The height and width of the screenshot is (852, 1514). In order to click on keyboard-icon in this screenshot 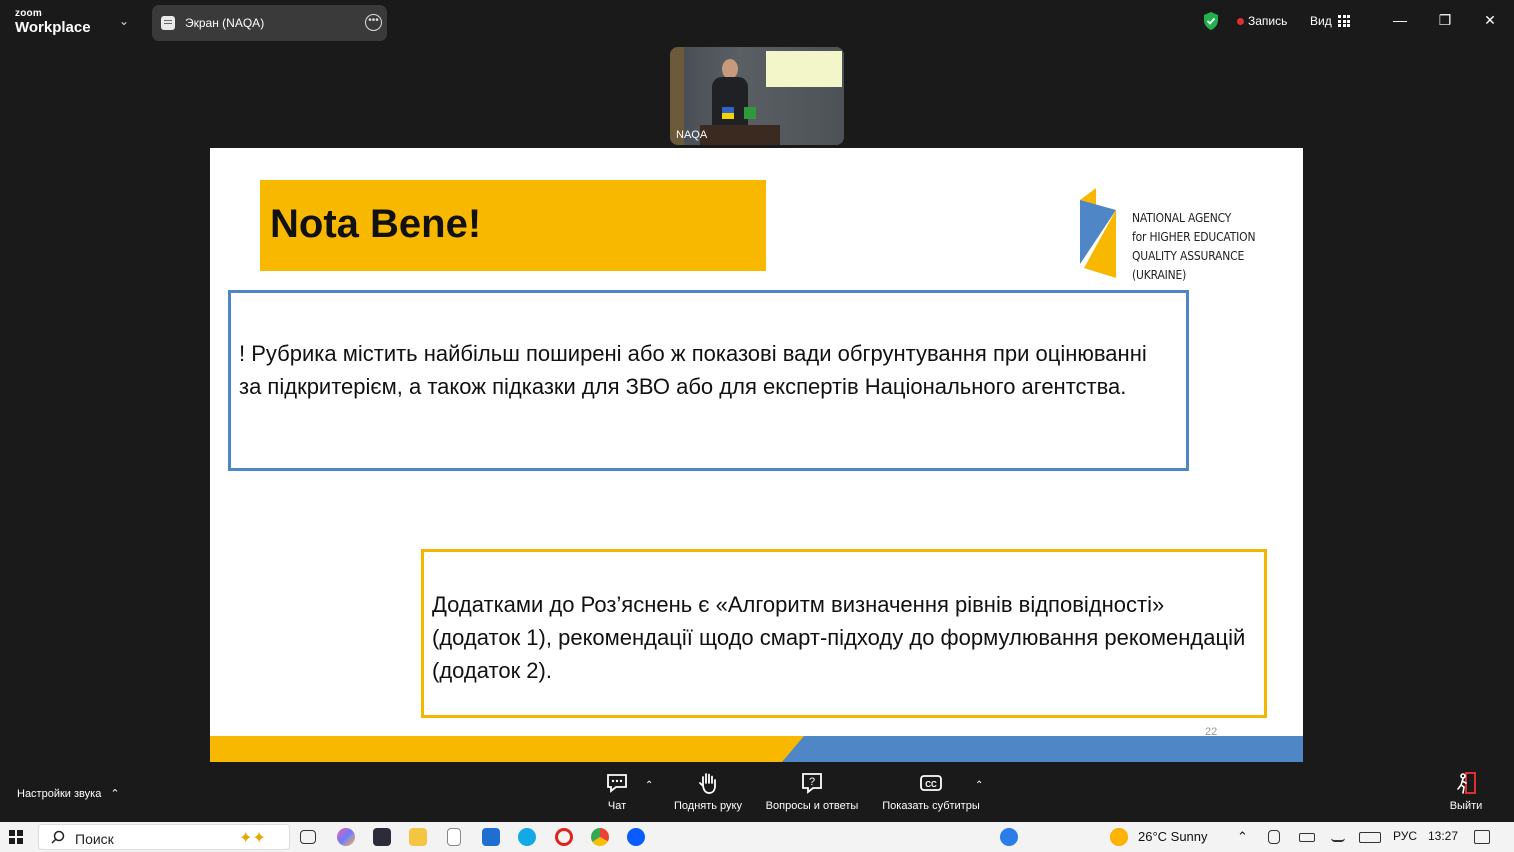, I will do `click(1370, 837)`.